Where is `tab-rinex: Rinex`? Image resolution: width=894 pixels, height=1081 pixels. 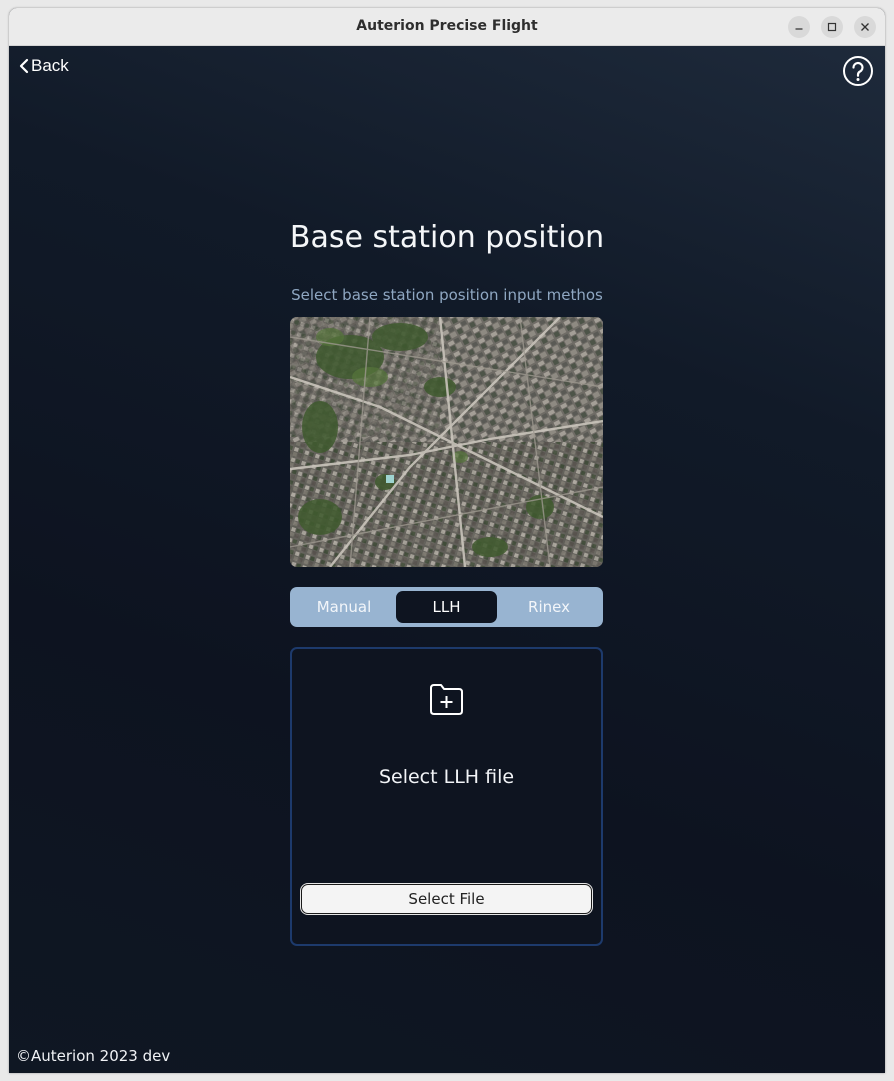
tab-rinex: Rinex is located at coordinates (549, 607).